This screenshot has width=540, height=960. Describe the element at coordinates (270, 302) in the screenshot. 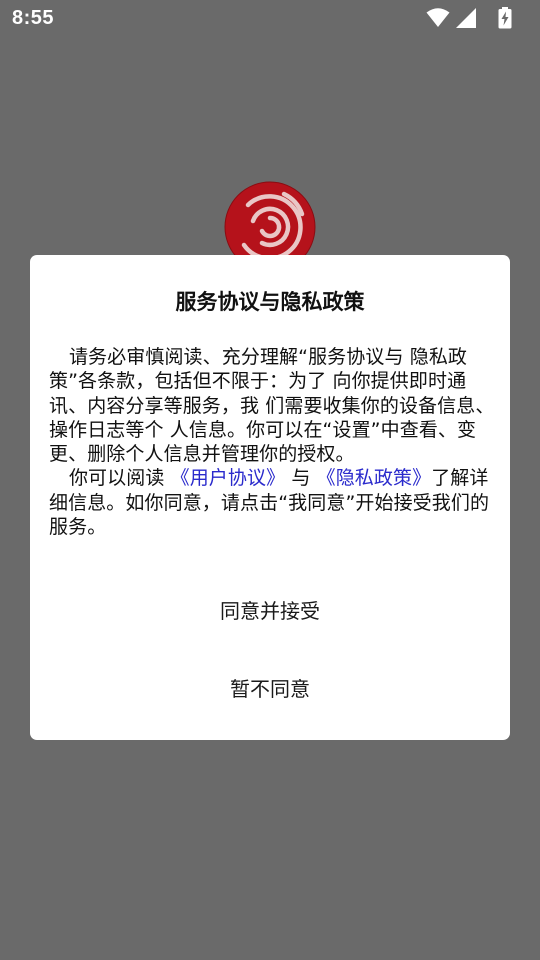

I see `dialog-title: 服务协议与隐私政策` at that location.